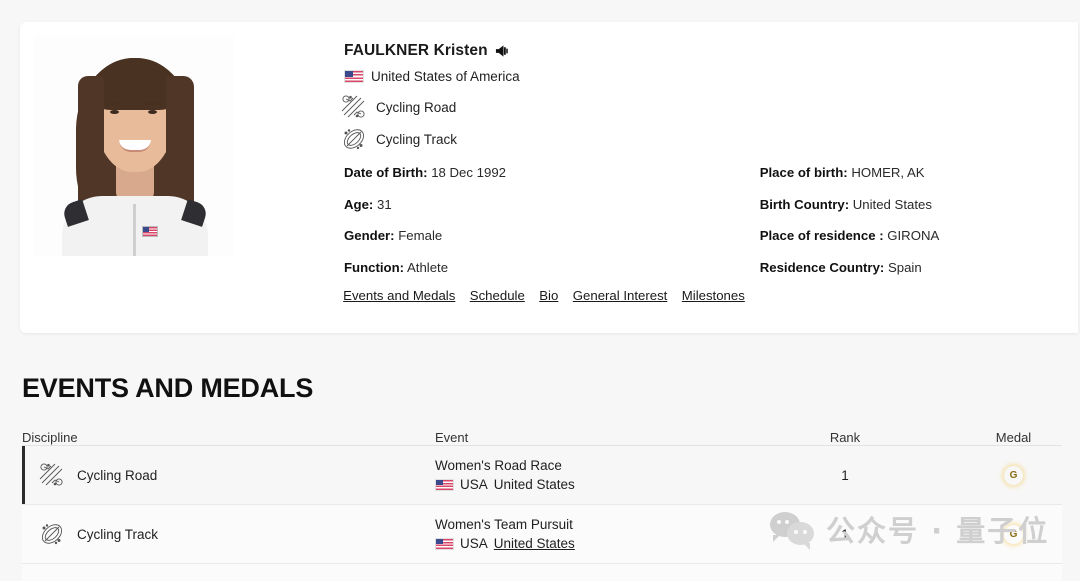  I want to click on fact-residence-country: Residence Country: Spain, so click(913, 267).